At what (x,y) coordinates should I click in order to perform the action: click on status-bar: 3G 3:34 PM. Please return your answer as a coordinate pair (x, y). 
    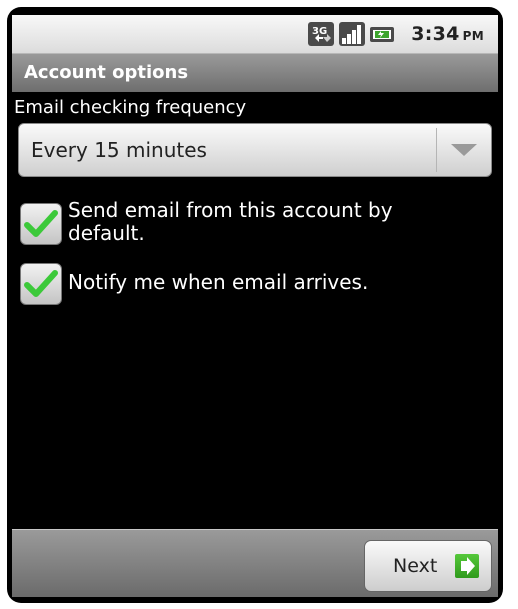
    Looking at the image, I should click on (255, 34).